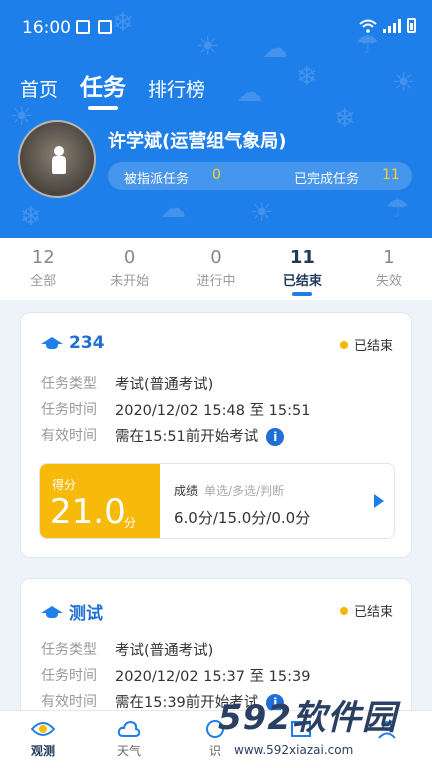 The image size is (432, 768). What do you see at coordinates (389, 269) in the screenshot?
I see `filter-invalid: 1 失效` at bounding box center [389, 269].